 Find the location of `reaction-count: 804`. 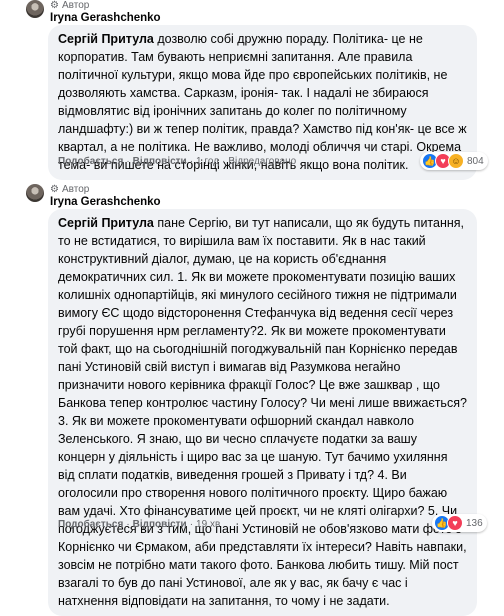

reaction-count: 804 is located at coordinates (475, 161).